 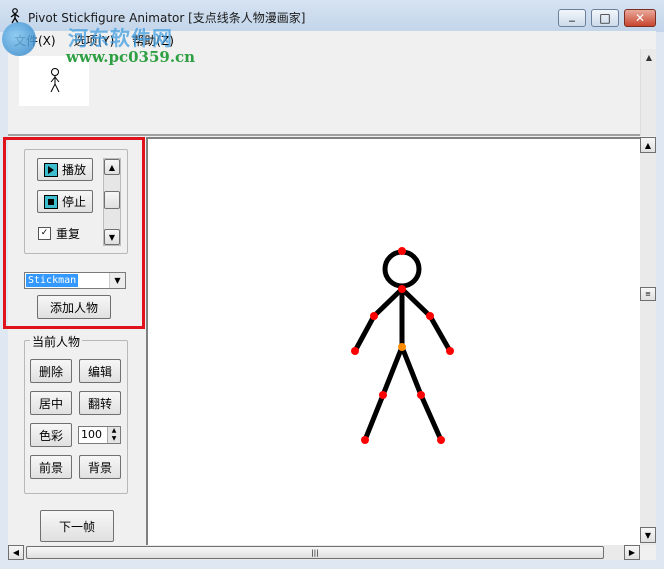 I want to click on horizontal-scrollbar: ◀ ||| ▶, so click(x=324, y=552).